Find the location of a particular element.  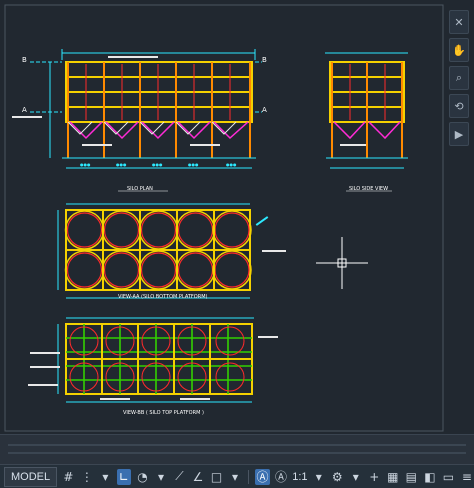

snap-mode-icon: ⋮ is located at coordinates (87, 477).